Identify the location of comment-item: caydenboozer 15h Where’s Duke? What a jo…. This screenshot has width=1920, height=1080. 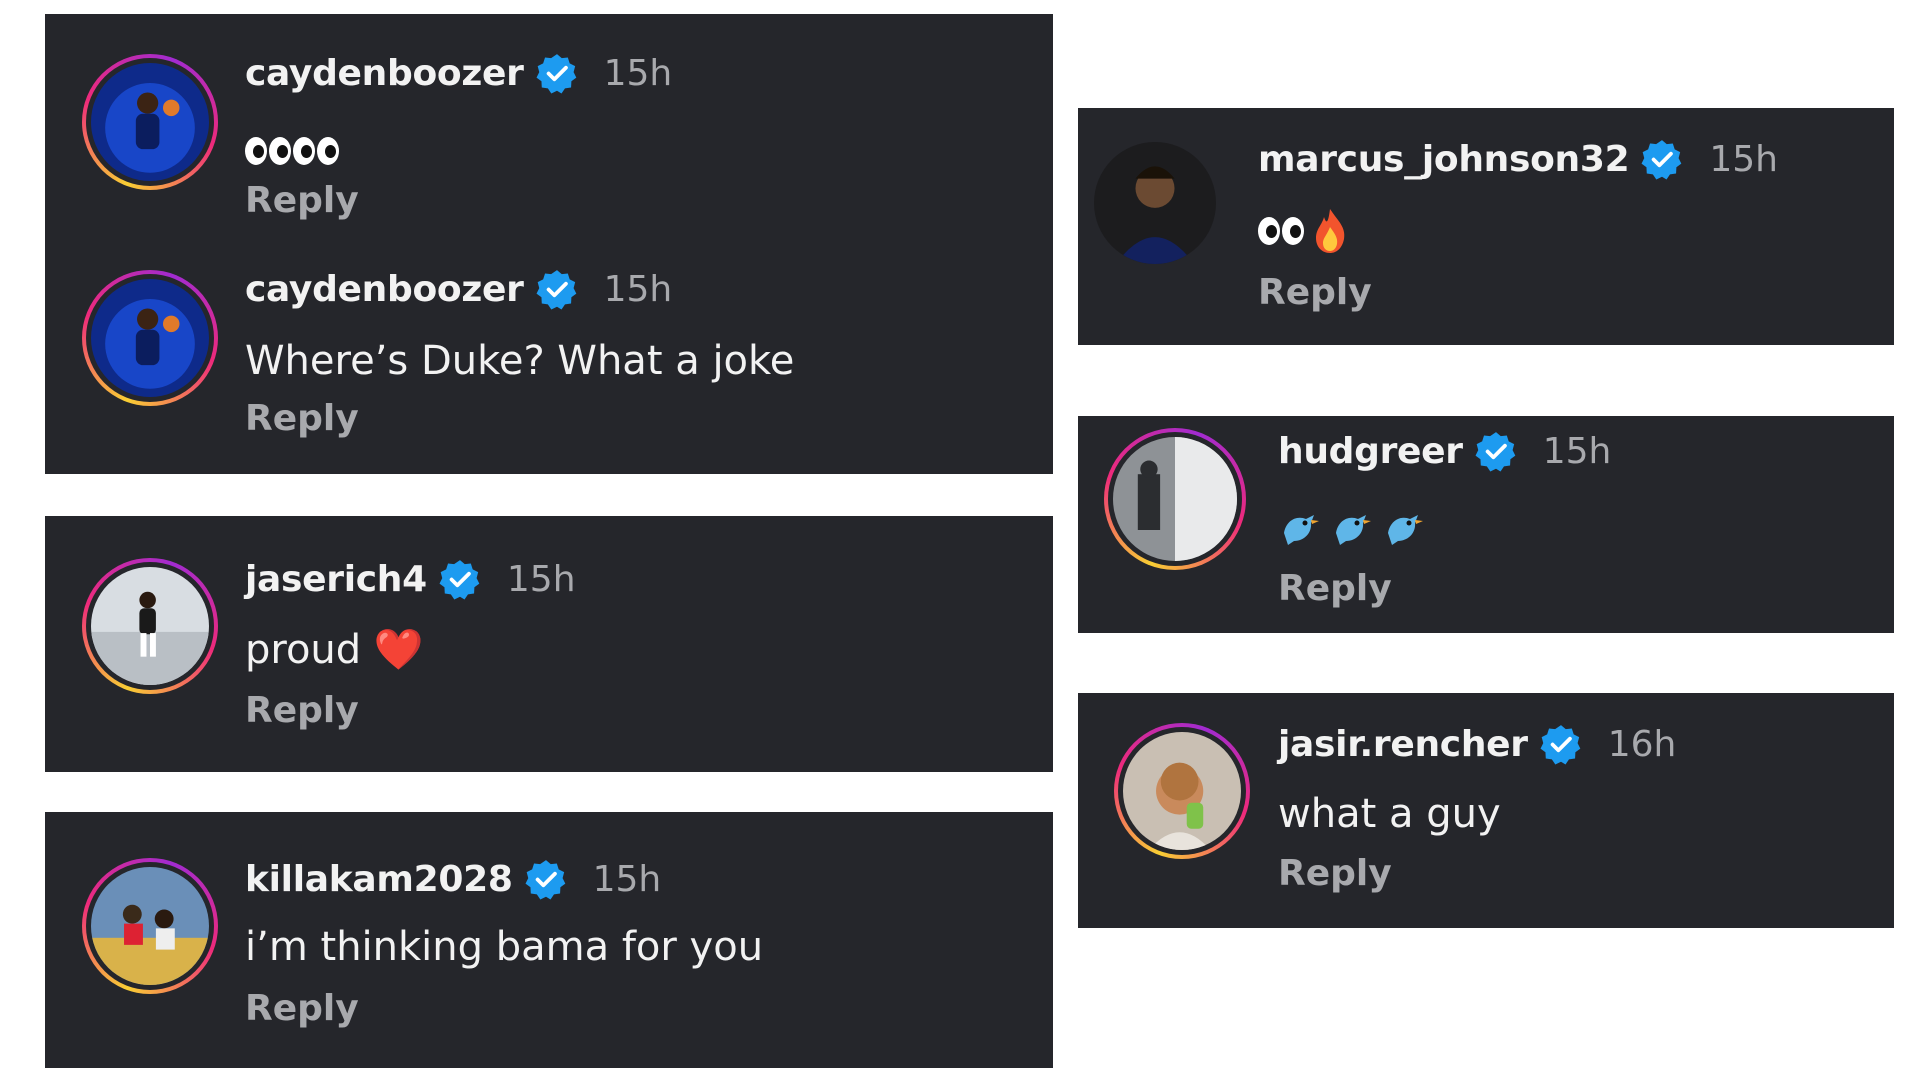
(549, 352).